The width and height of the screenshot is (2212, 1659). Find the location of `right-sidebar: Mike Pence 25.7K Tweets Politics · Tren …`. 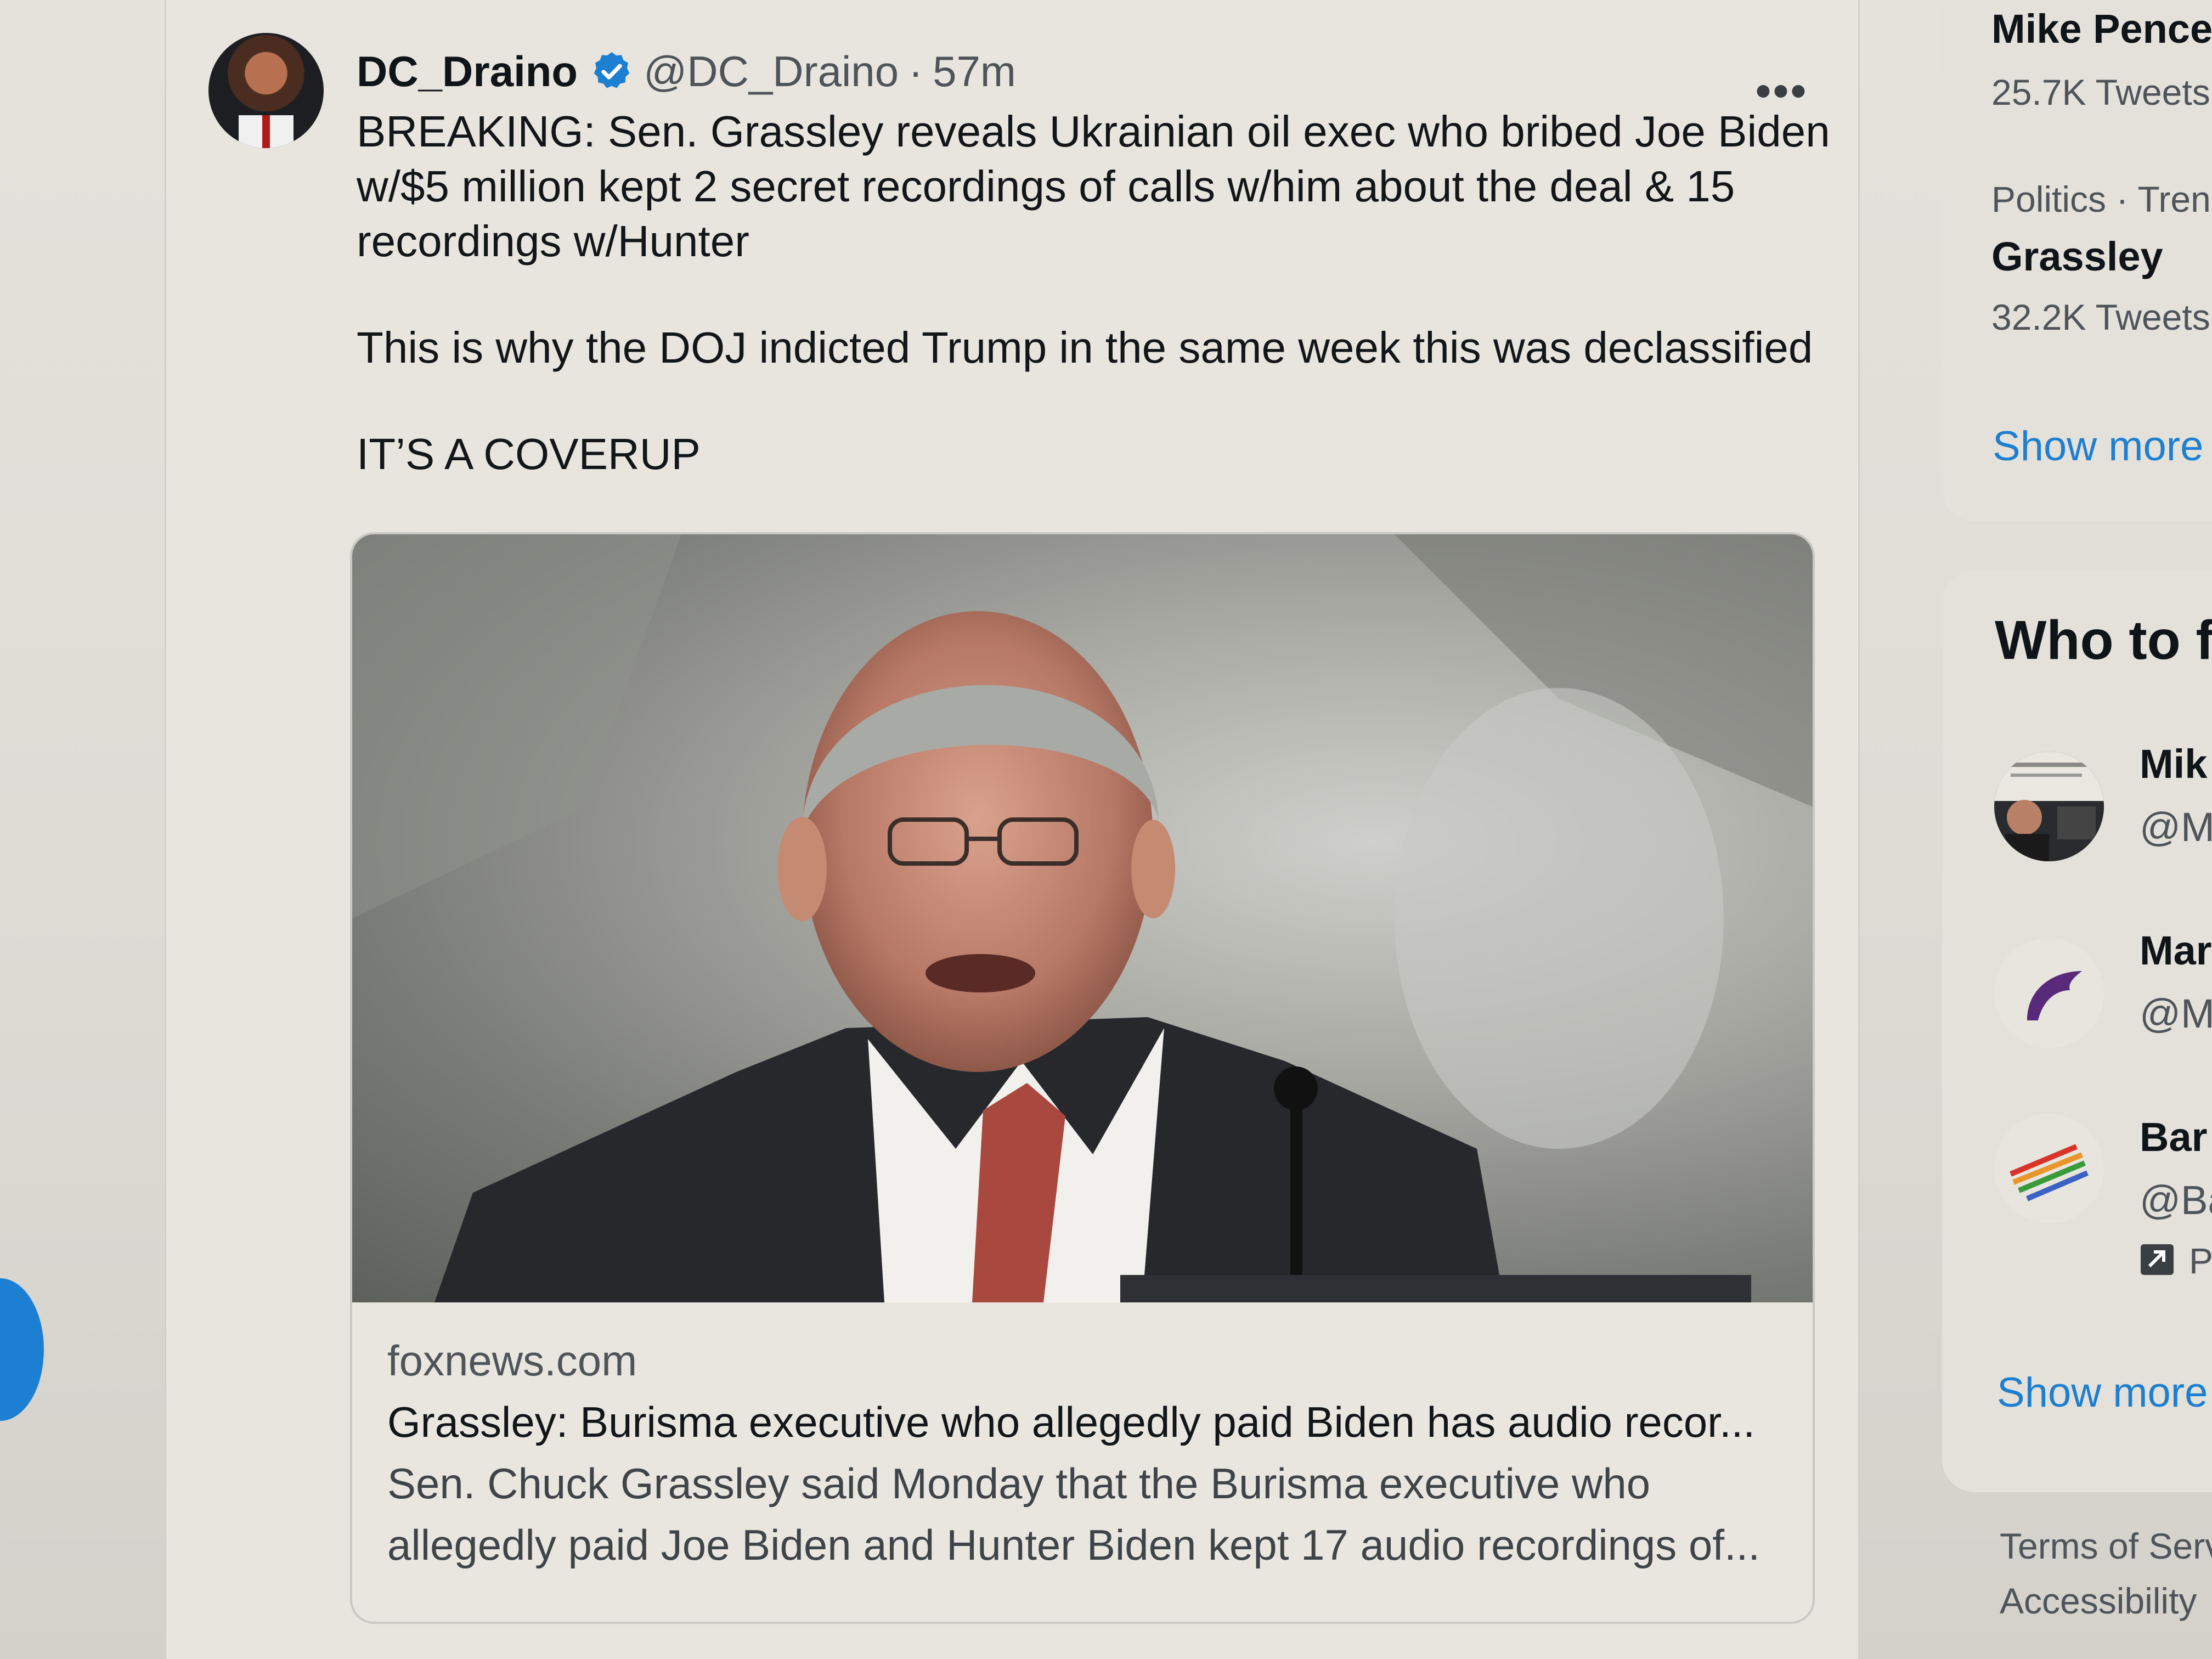

right-sidebar: Mike Pence 25.7K Tweets Politics · Tren … is located at coordinates (2049, 830).